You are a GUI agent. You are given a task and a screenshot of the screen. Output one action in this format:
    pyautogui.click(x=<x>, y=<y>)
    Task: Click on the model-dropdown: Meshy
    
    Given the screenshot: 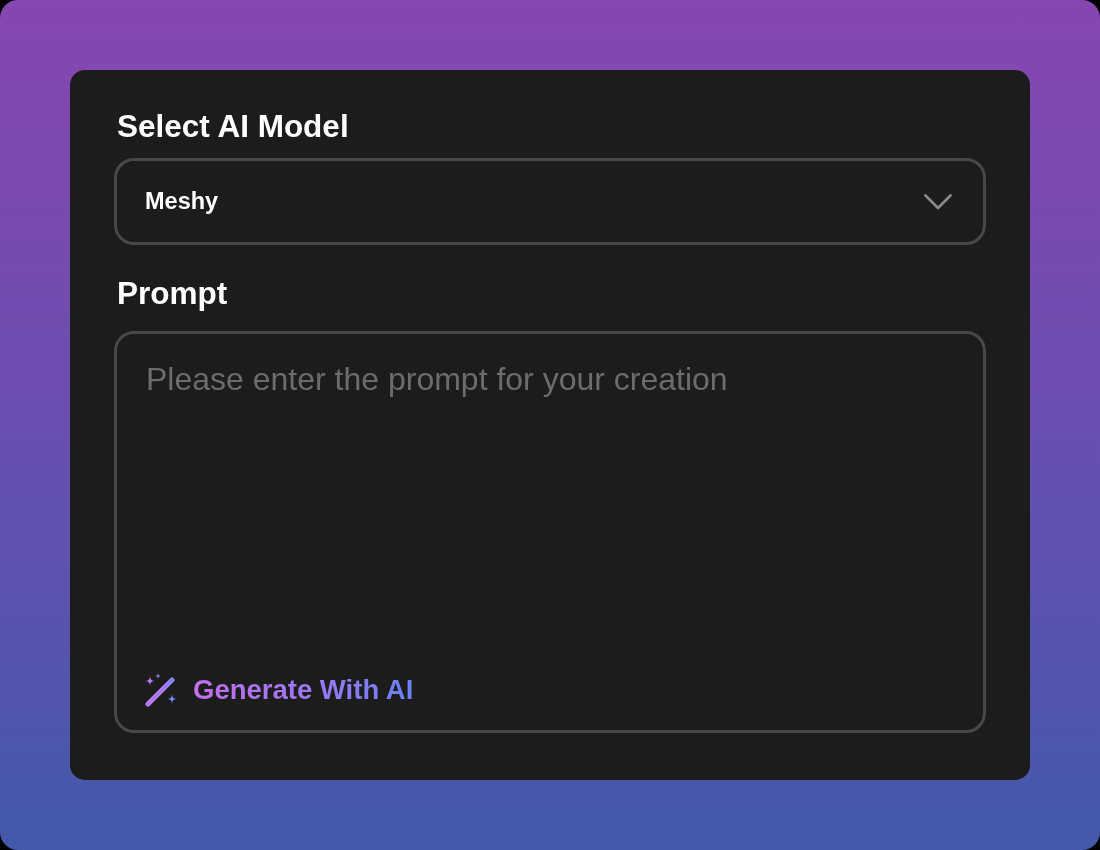 What is the action you would take?
    pyautogui.click(x=550, y=201)
    